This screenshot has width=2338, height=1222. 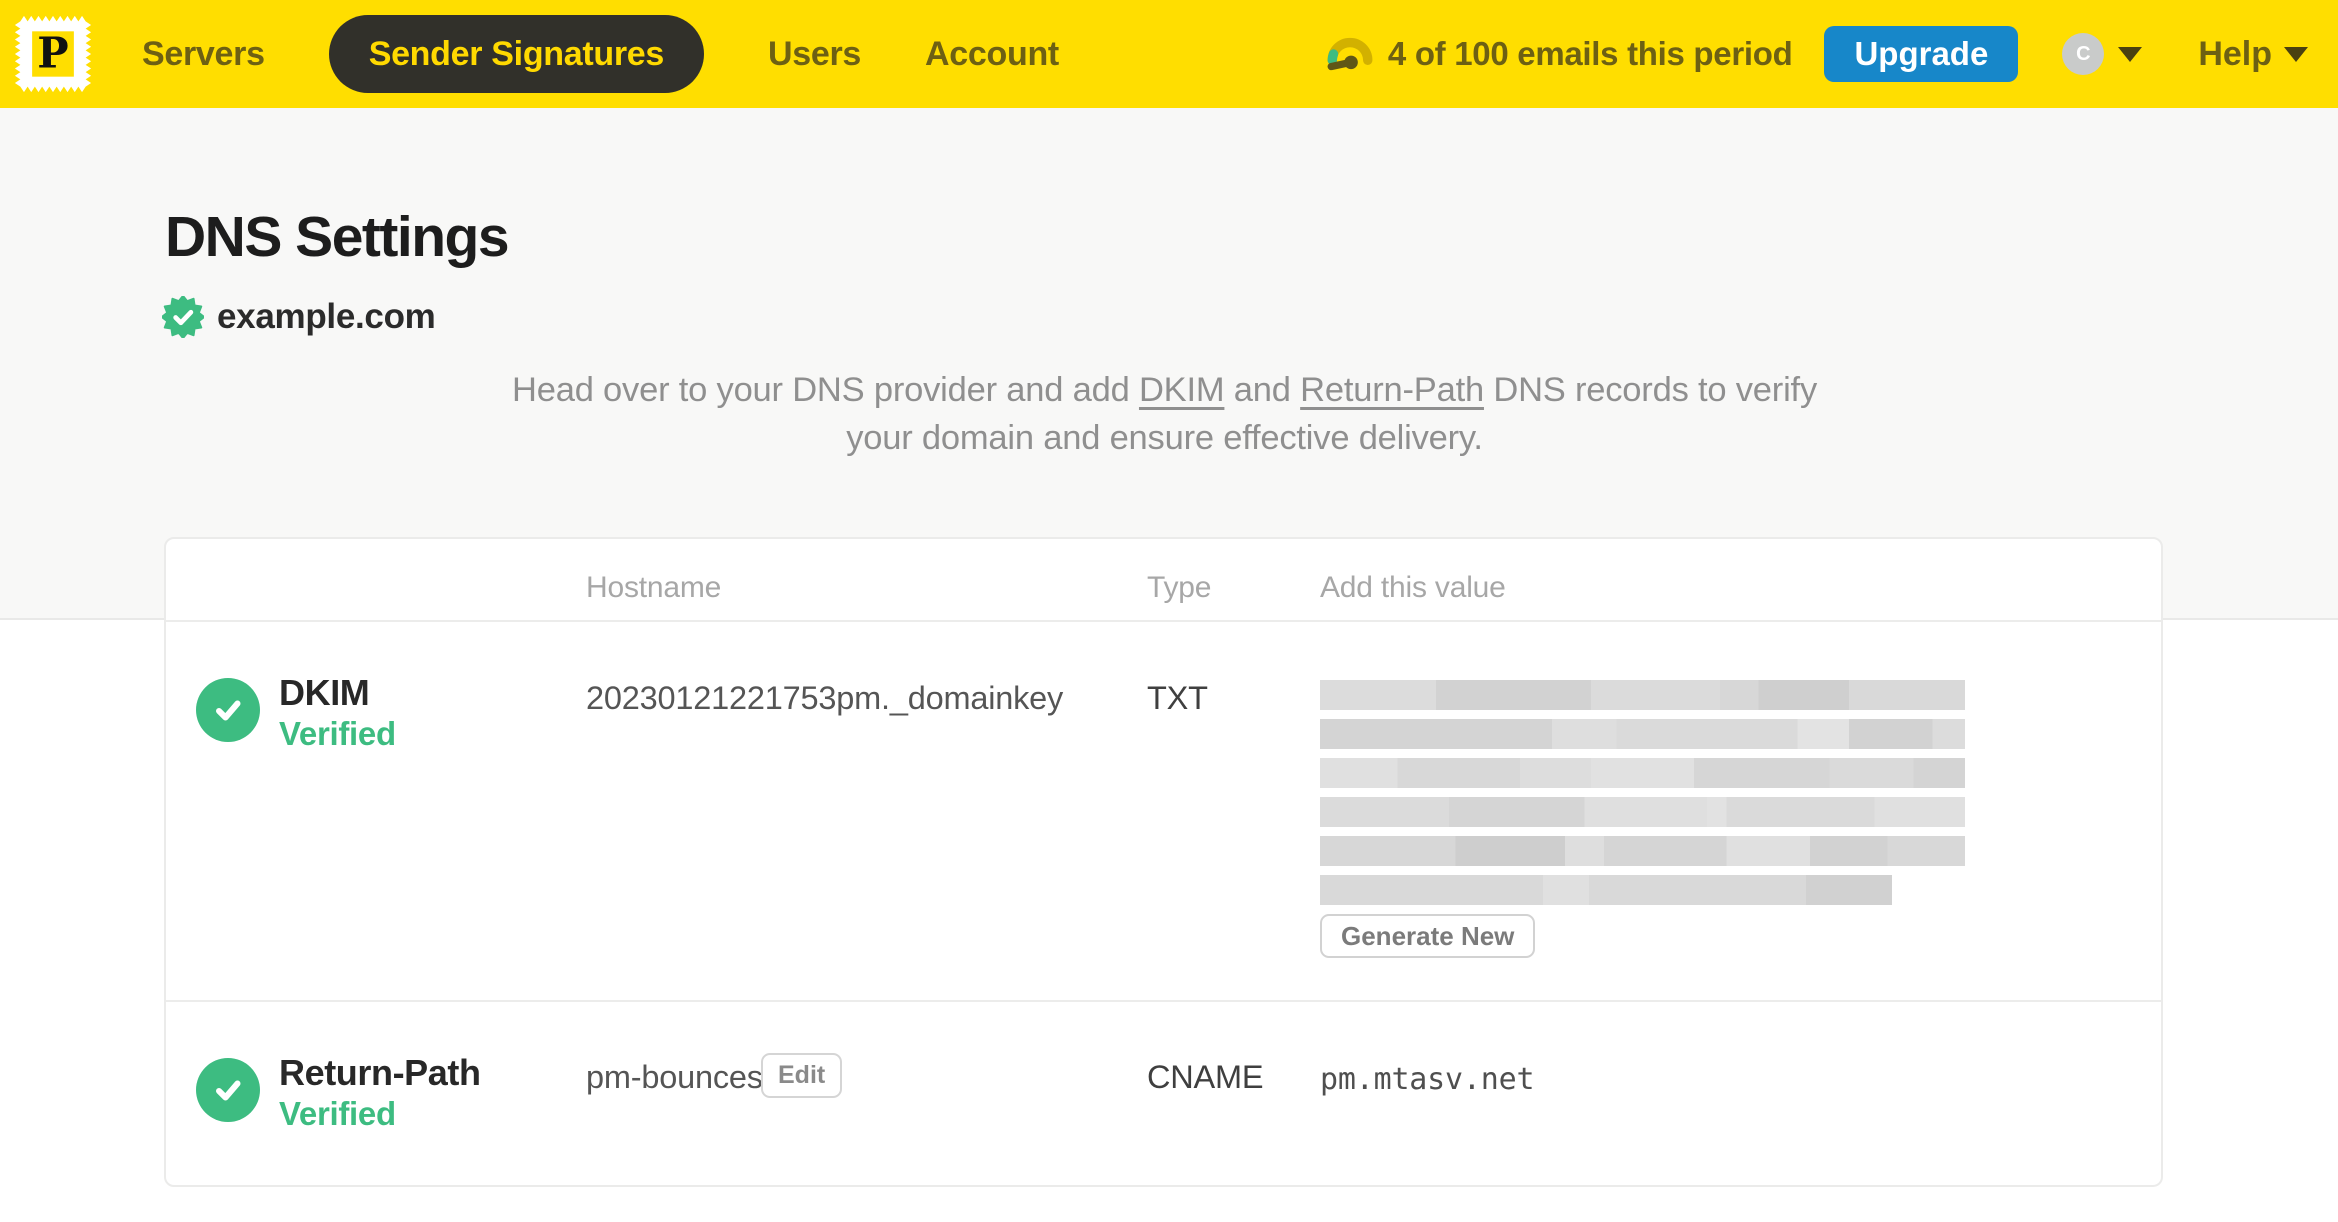 I want to click on page-title: DNS Settings, so click(x=337, y=237).